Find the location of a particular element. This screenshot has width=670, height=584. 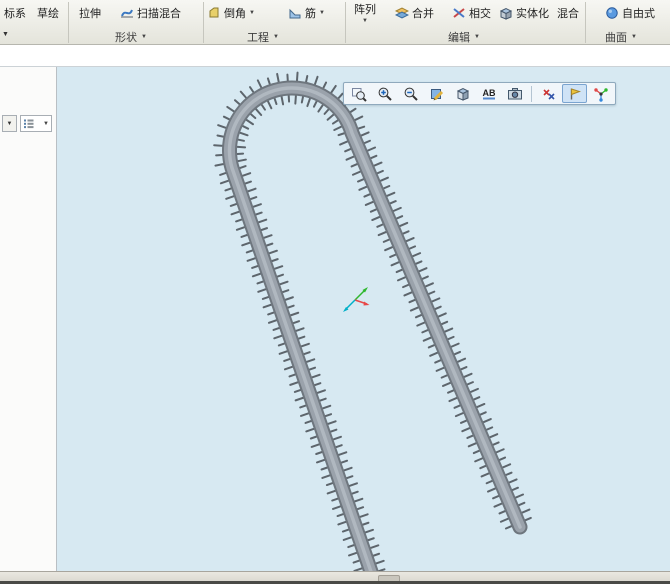

refit-icon is located at coordinates (359, 94).